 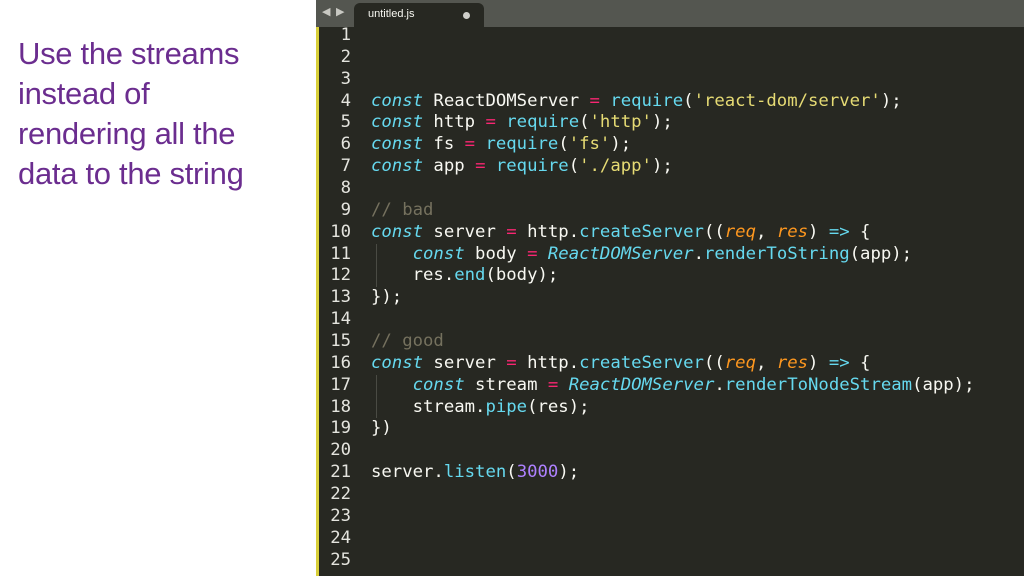 I want to click on tab-untitled-js: untitled.js, so click(x=419, y=15).